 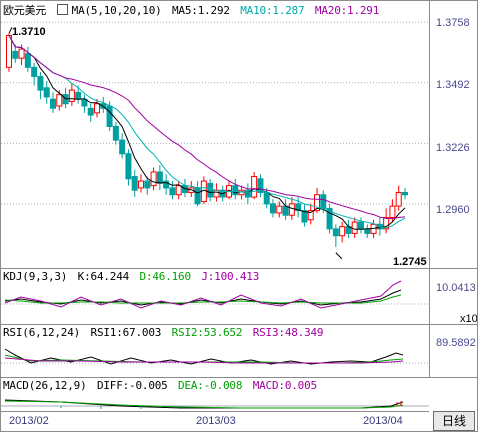 I want to click on period-daily-button: 日线, so click(x=454, y=421).